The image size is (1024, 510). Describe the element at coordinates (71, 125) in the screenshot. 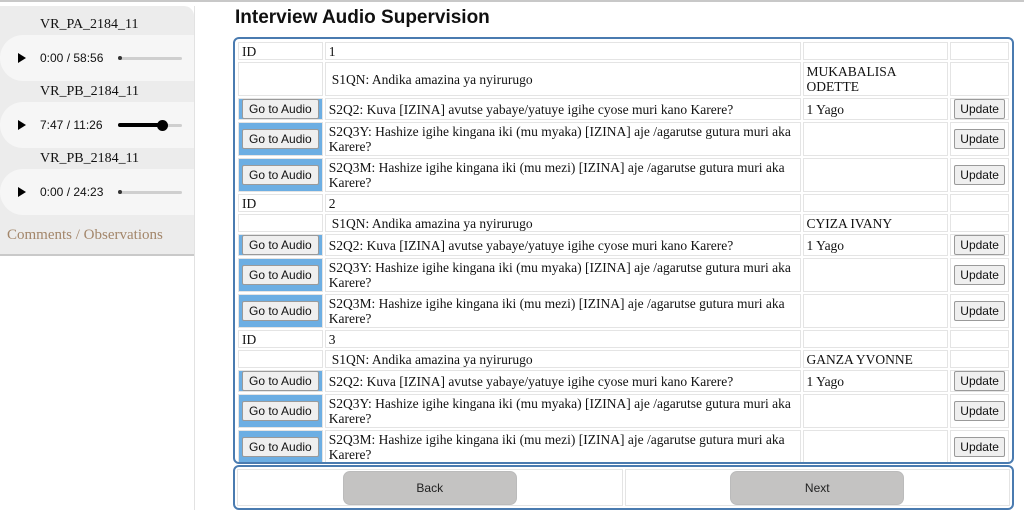

I see `audio-time: 7:47 / 11:26` at that location.